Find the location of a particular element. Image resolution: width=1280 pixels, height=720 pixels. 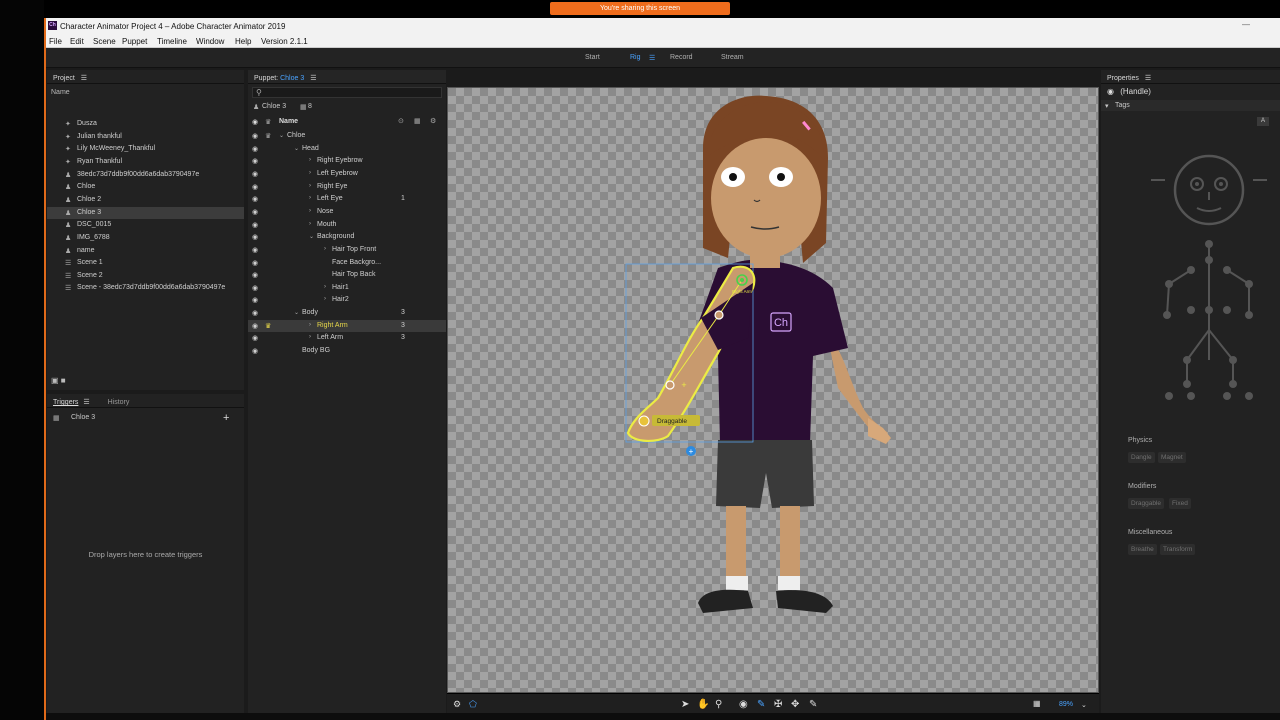

sharing-banner: You're sharing this screen is located at coordinates (640, 8).